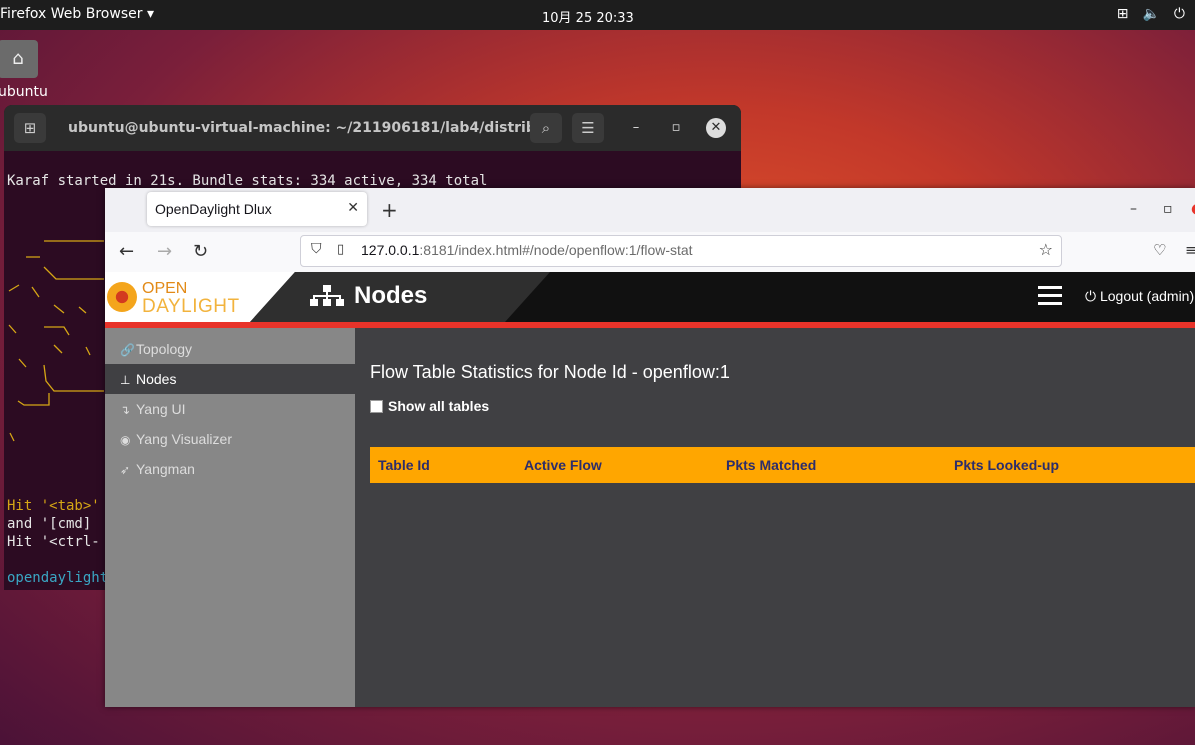 The image size is (1195, 745). What do you see at coordinates (213, 209) in the screenshot?
I see `tab-title: OpenDaylight Dlux` at bounding box center [213, 209].